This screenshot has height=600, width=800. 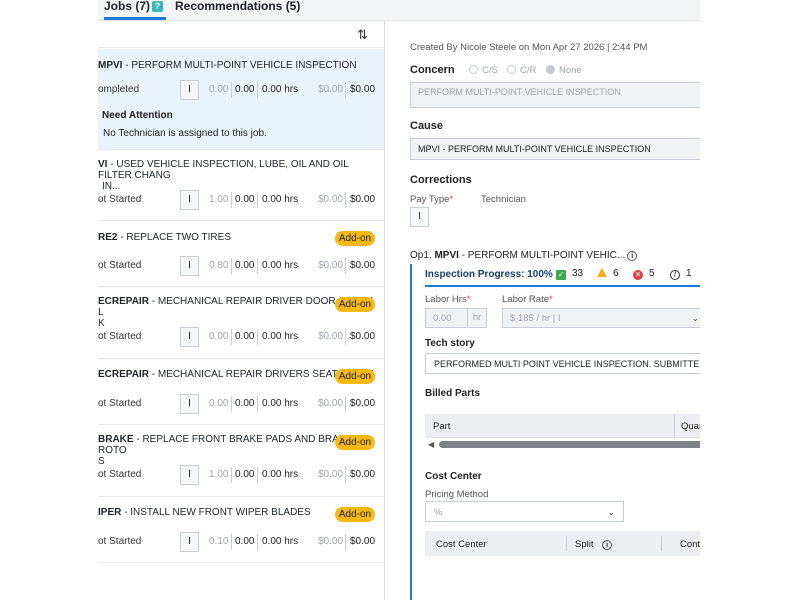 I want to click on column-header-quantity: Quan, so click(x=690, y=426).